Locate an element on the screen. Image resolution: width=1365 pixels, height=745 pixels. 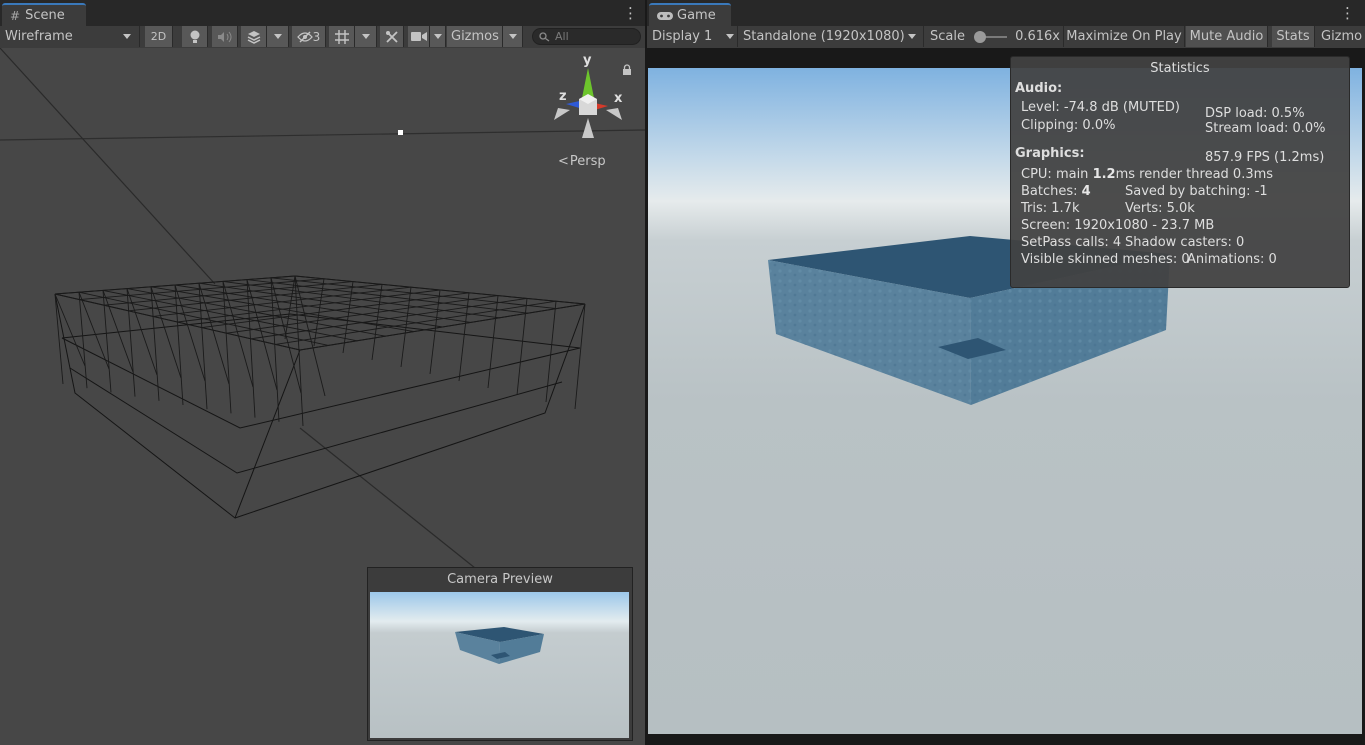
maximize-on-play-toggle: Maximize On Play is located at coordinates (1124, 36).